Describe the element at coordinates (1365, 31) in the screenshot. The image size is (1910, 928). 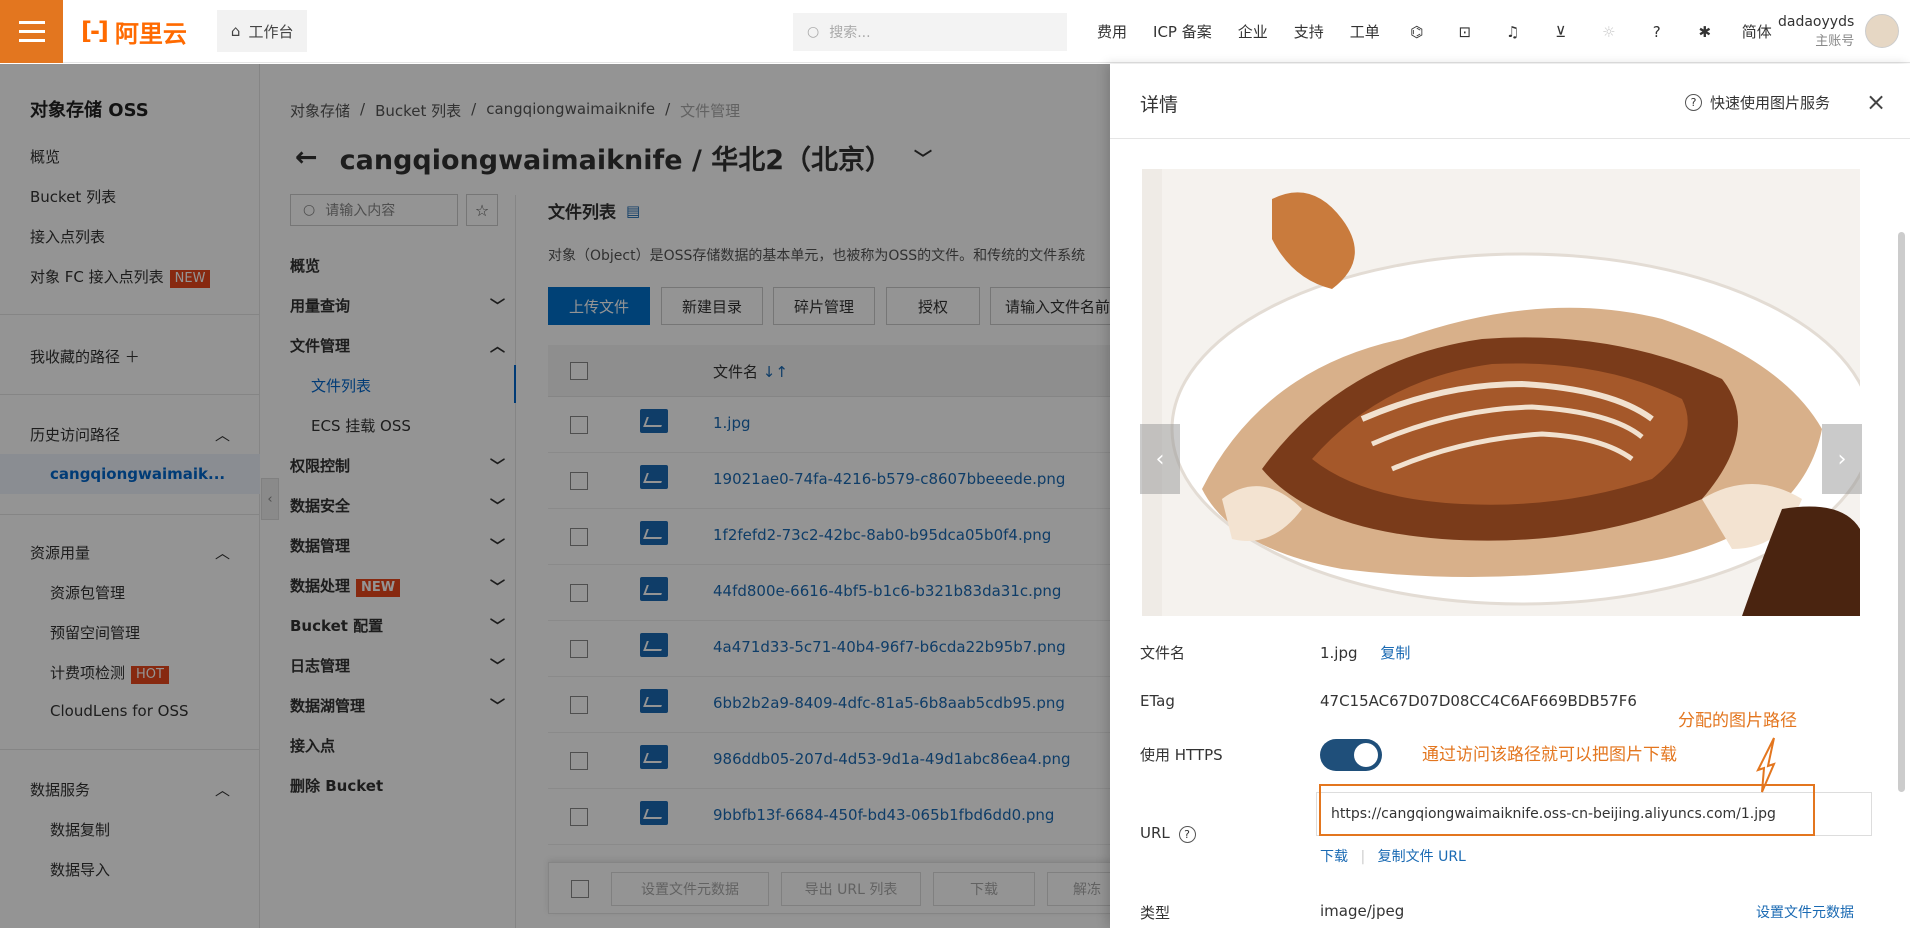
I see `nav-ticket: 工单` at that location.